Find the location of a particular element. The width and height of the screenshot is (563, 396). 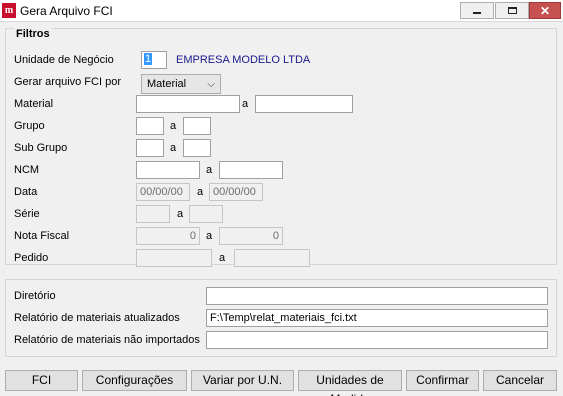

gerar-select: Material ⌵ is located at coordinates (181, 84).